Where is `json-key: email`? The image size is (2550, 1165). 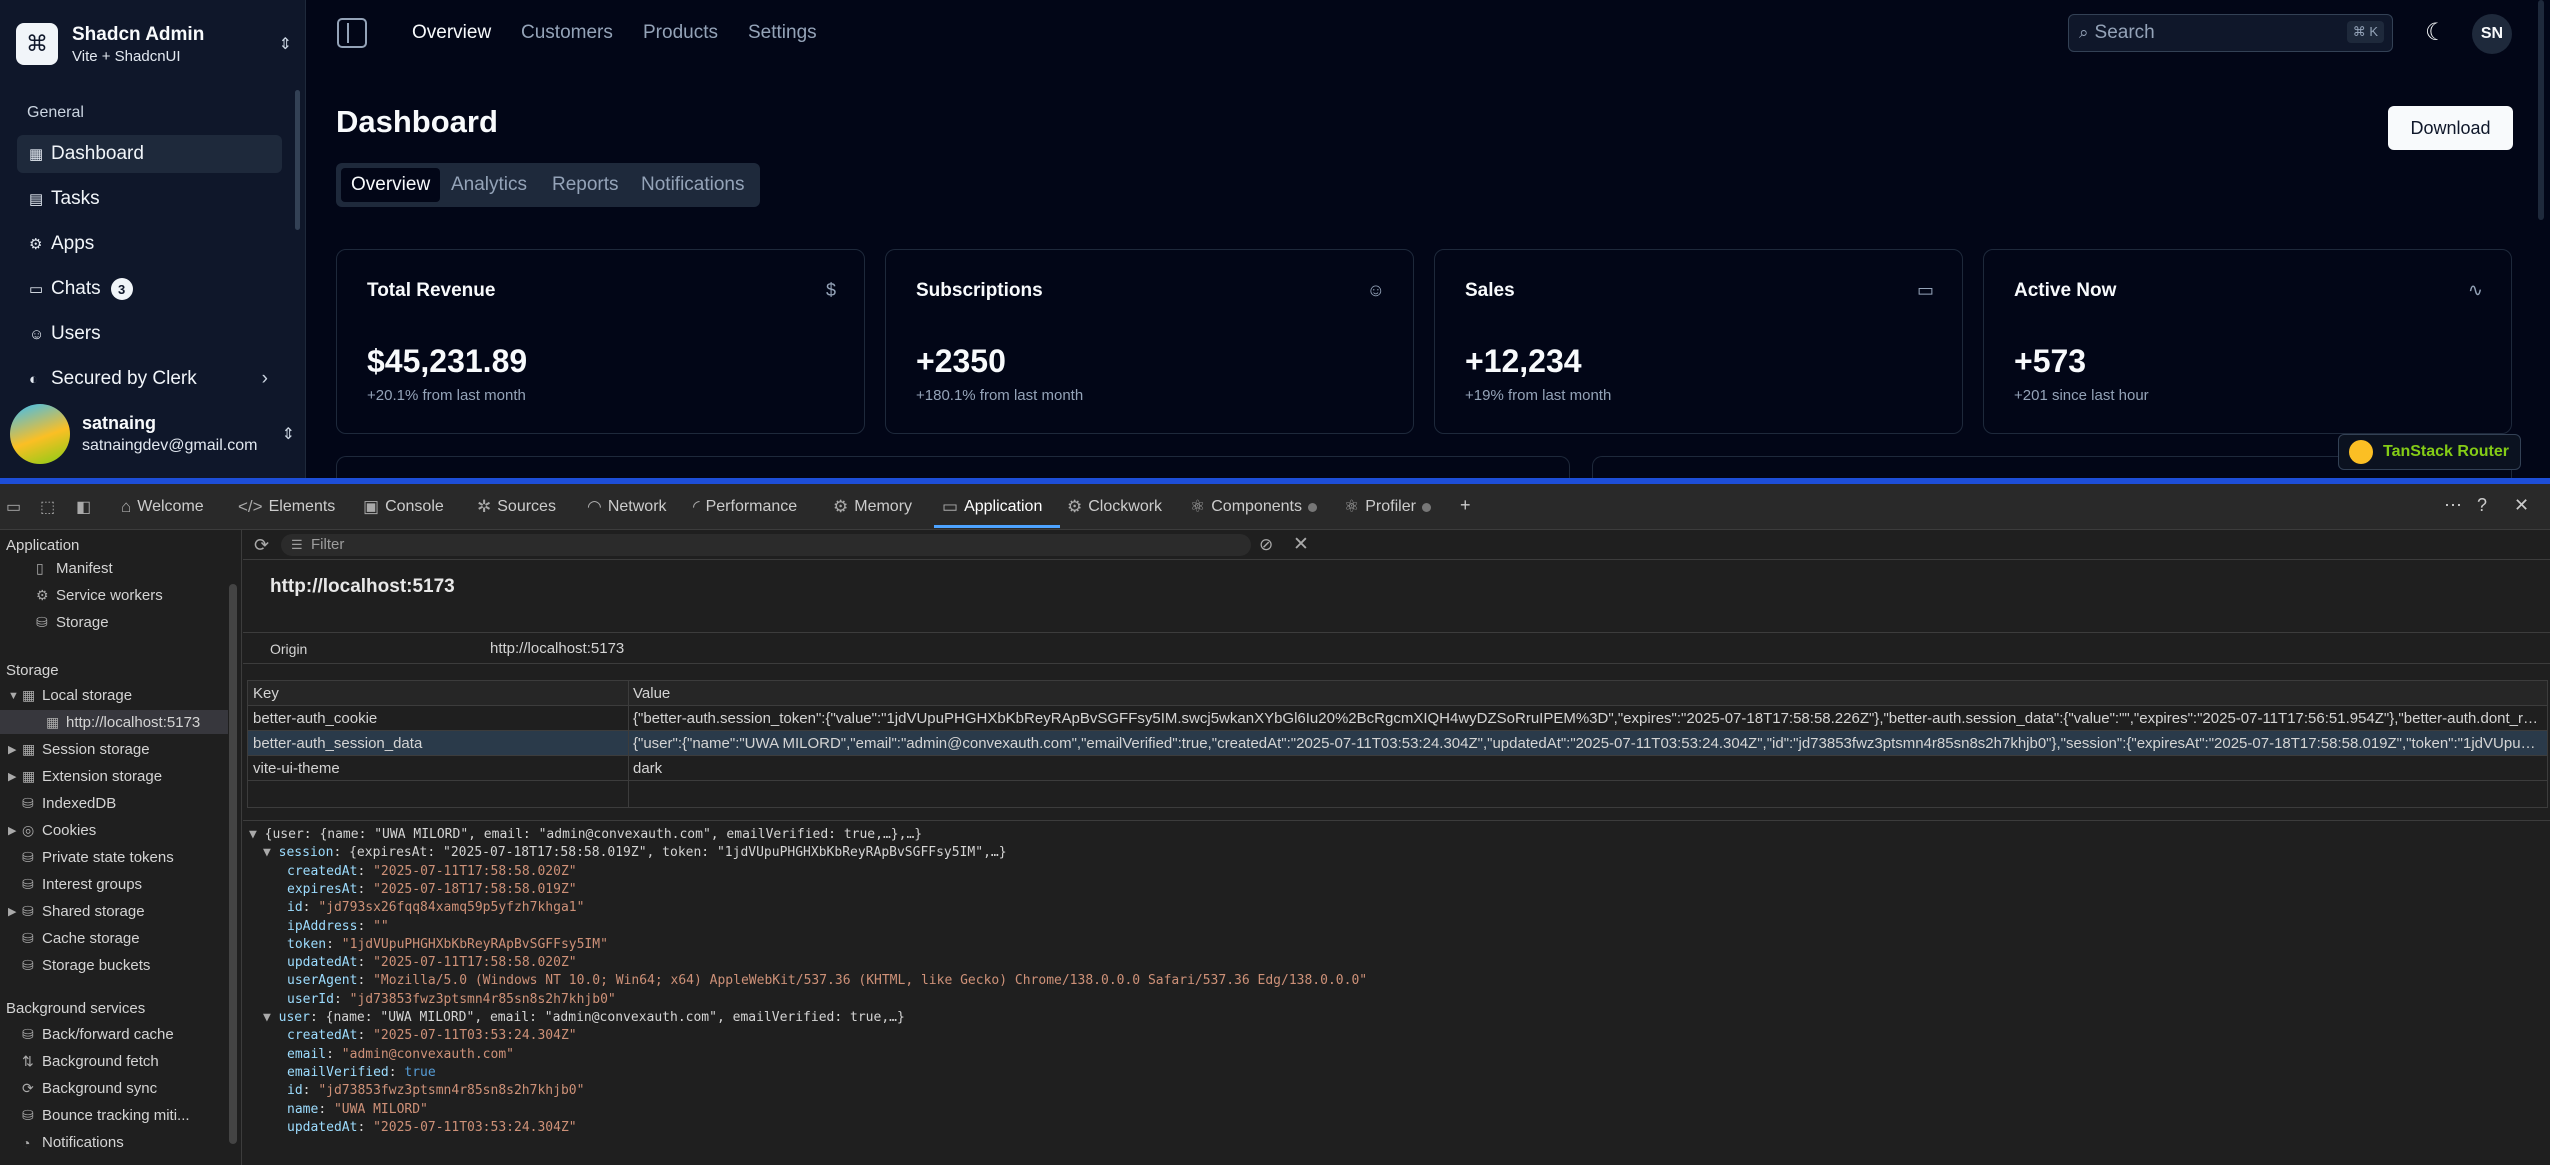 json-key: email is located at coordinates (307, 1054).